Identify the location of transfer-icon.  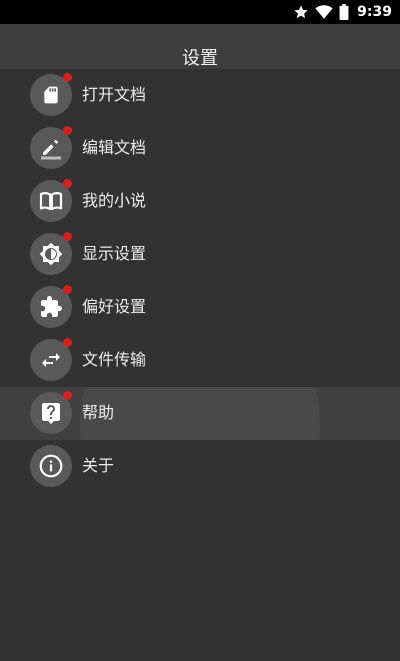
(51, 360).